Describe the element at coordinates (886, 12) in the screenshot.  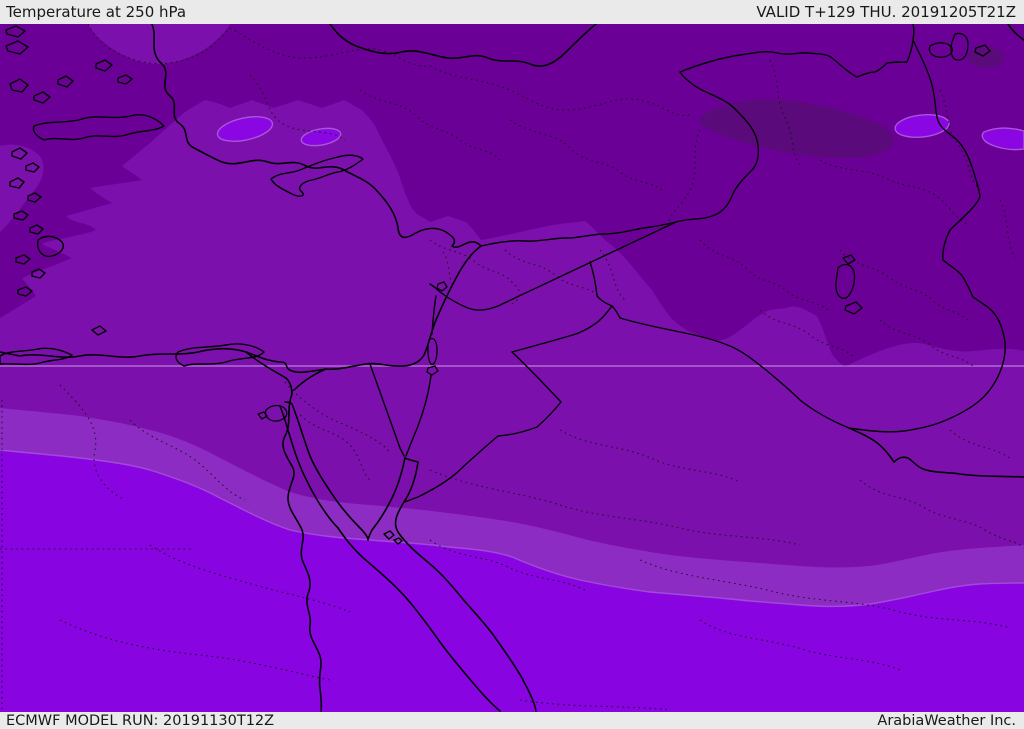
I see `valid-time-label: VALID T+129 THU. 20191205T21Z` at that location.